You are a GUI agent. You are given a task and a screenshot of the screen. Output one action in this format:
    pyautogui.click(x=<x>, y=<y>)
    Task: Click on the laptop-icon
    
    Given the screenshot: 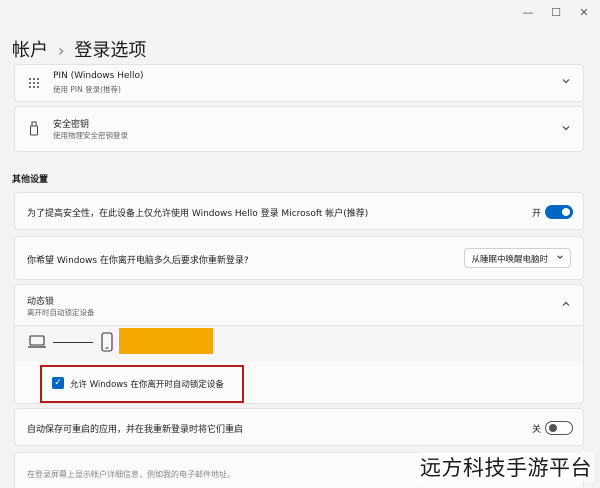 What is the action you would take?
    pyautogui.click(x=37, y=344)
    